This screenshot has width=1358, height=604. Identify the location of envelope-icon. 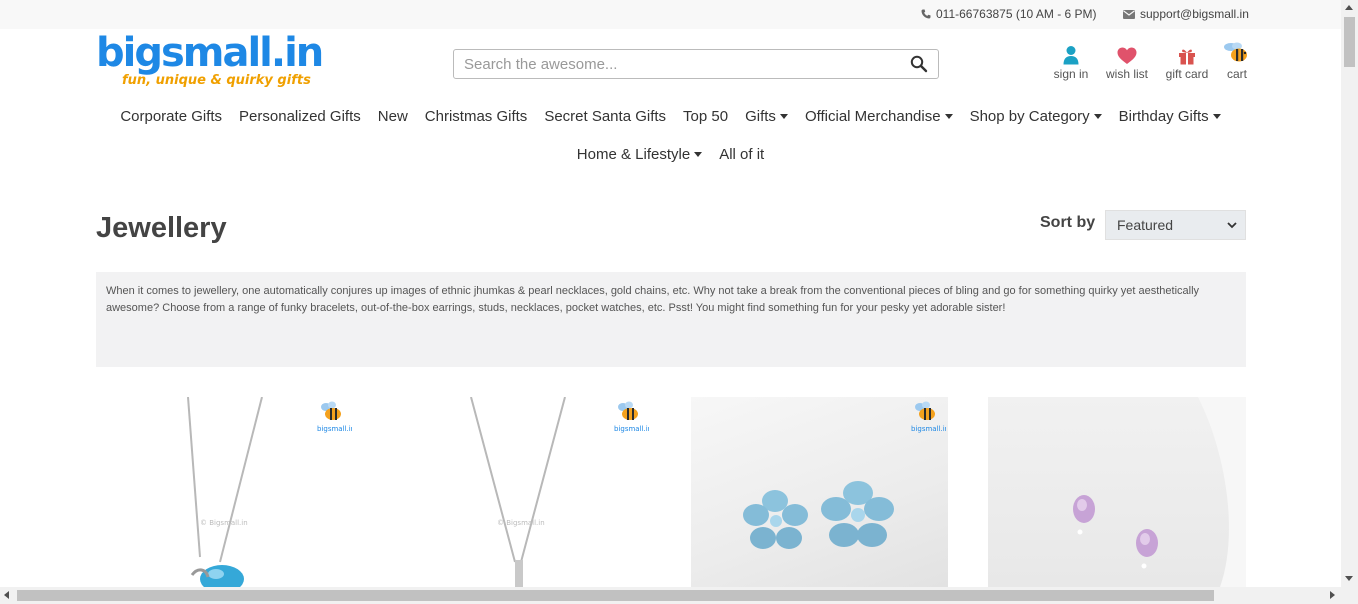
(1129, 14).